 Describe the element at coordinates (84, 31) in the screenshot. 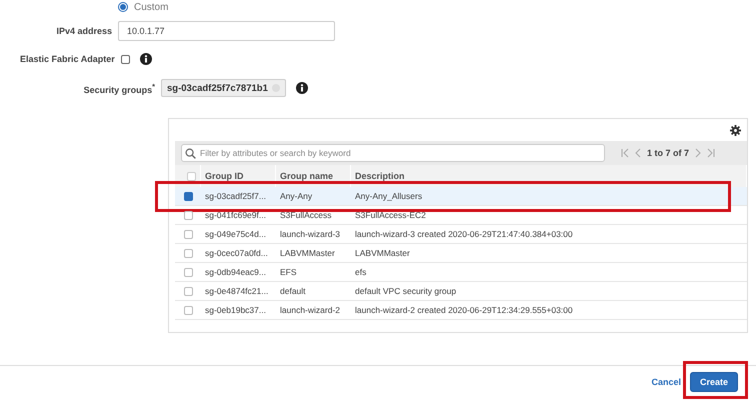

I see `ipv4-label: IPv4 address` at that location.